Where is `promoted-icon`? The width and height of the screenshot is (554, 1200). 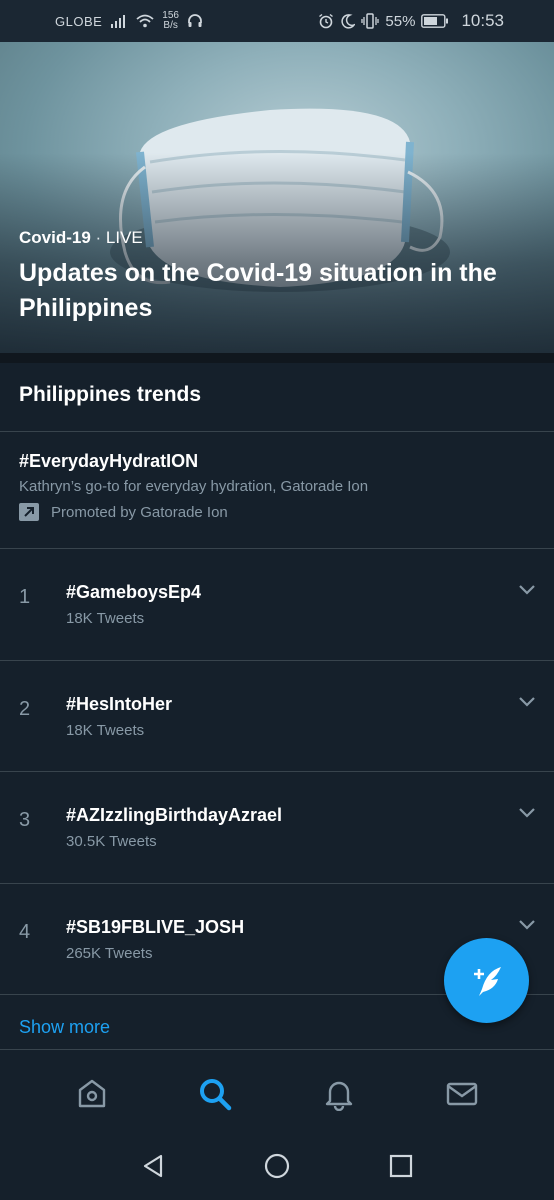
promoted-icon is located at coordinates (29, 512).